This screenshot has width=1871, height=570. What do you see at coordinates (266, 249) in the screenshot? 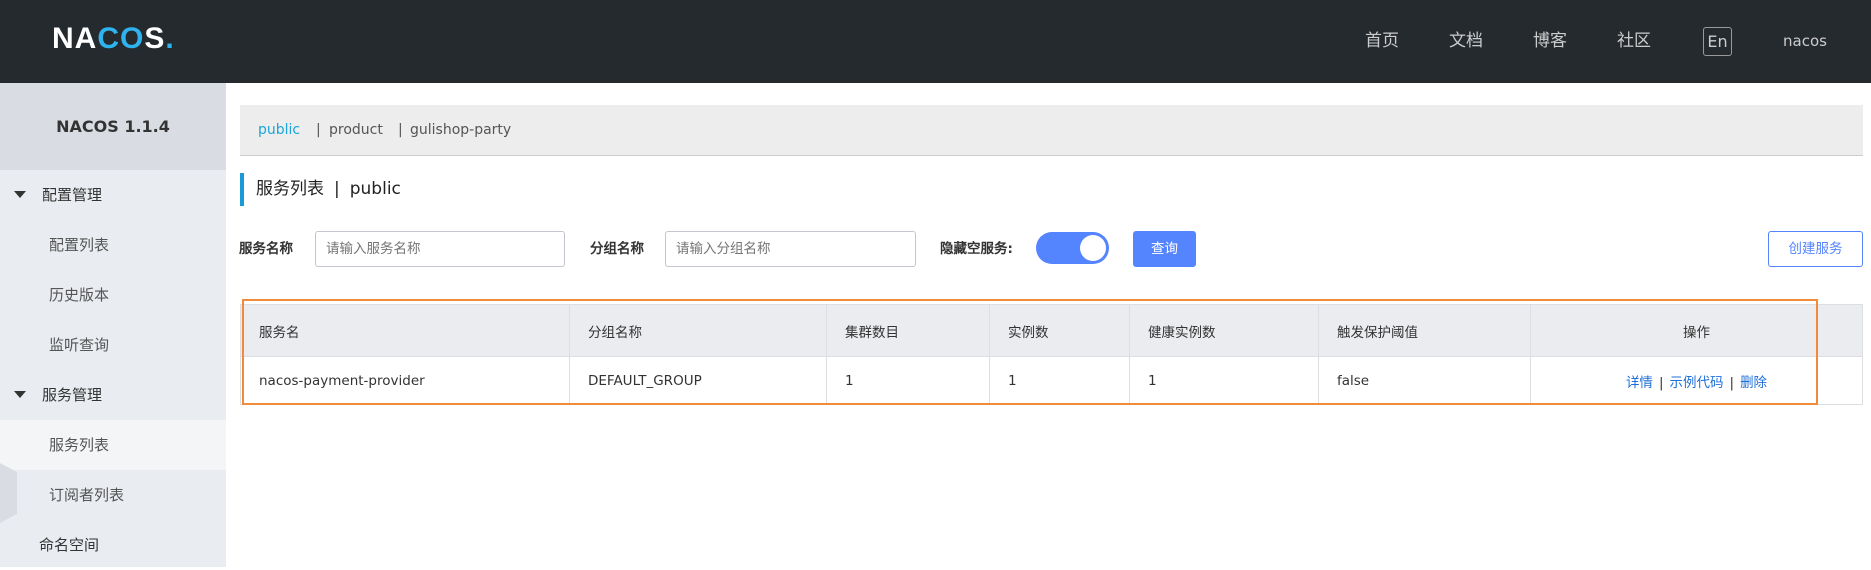
I see `service-name-label: 服务名称` at bounding box center [266, 249].